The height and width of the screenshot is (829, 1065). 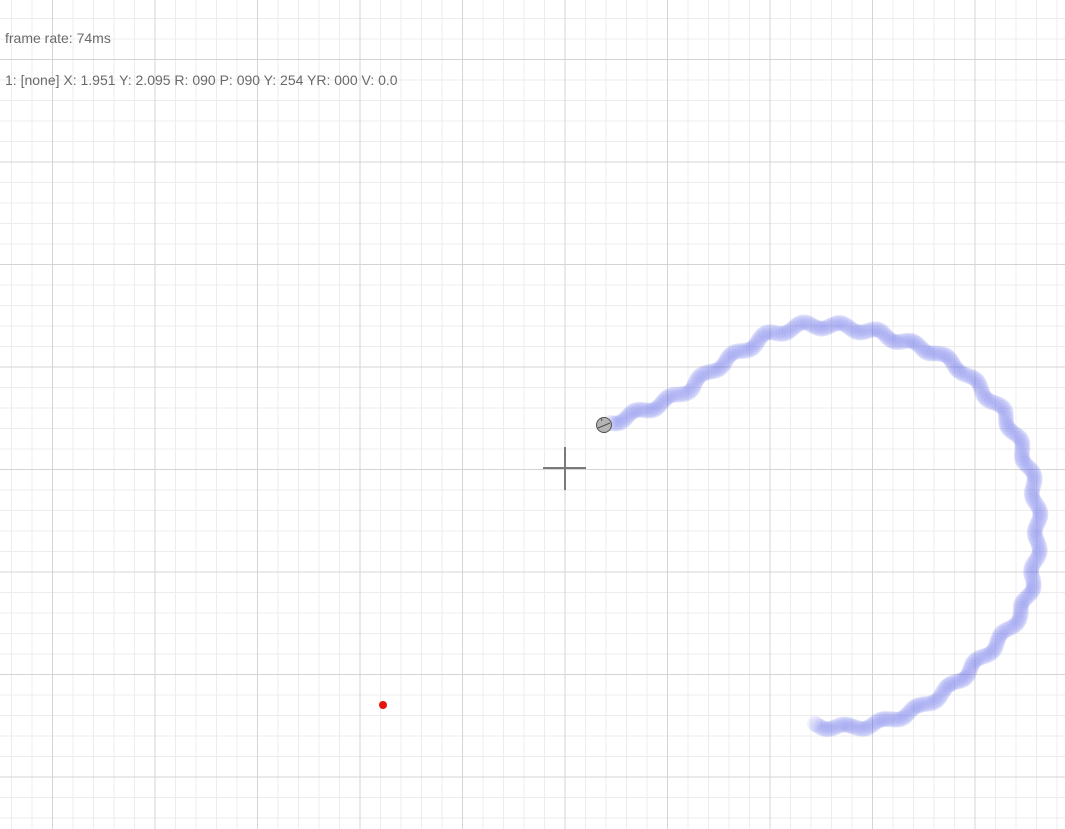 I want to click on drone-marker-icon, so click(x=604, y=425).